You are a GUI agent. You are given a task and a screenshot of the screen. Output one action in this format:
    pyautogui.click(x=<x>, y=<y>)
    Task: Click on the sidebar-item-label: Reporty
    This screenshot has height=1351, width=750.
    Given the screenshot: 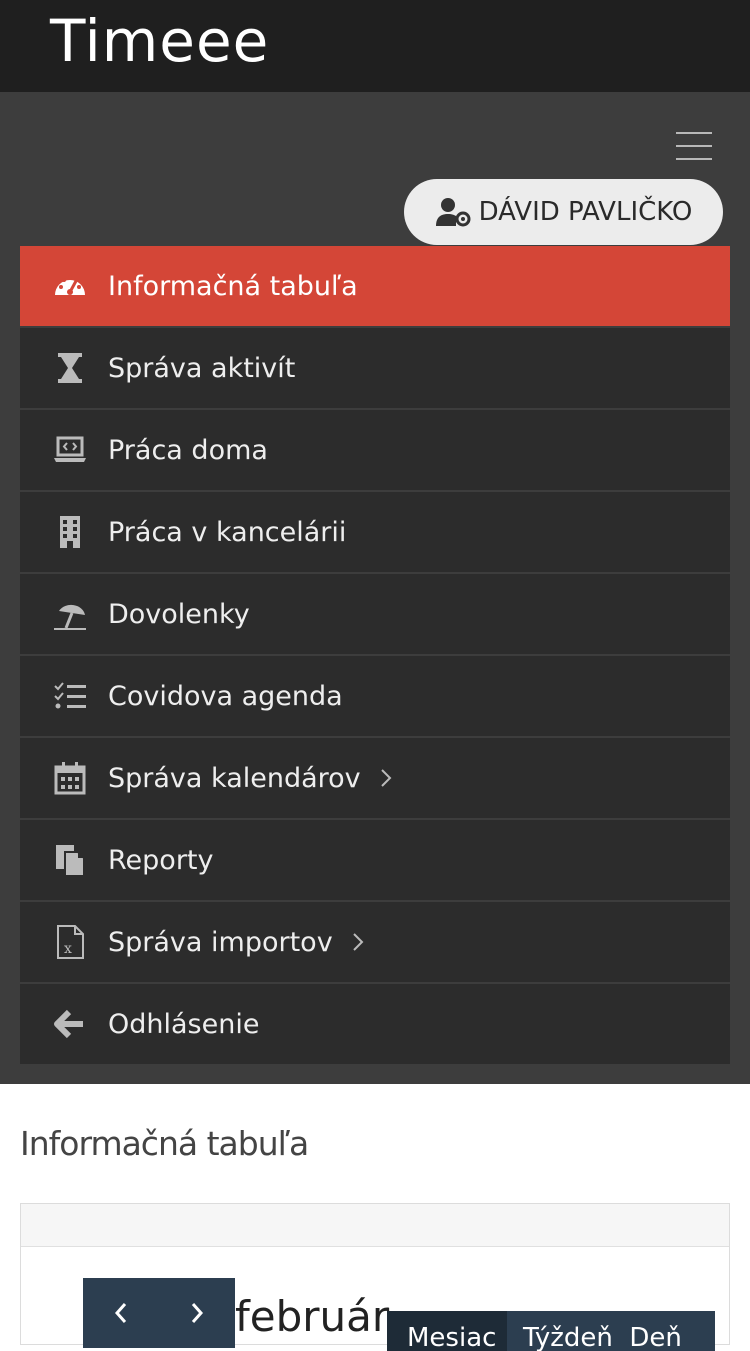 What is the action you would take?
    pyautogui.click(x=161, y=860)
    